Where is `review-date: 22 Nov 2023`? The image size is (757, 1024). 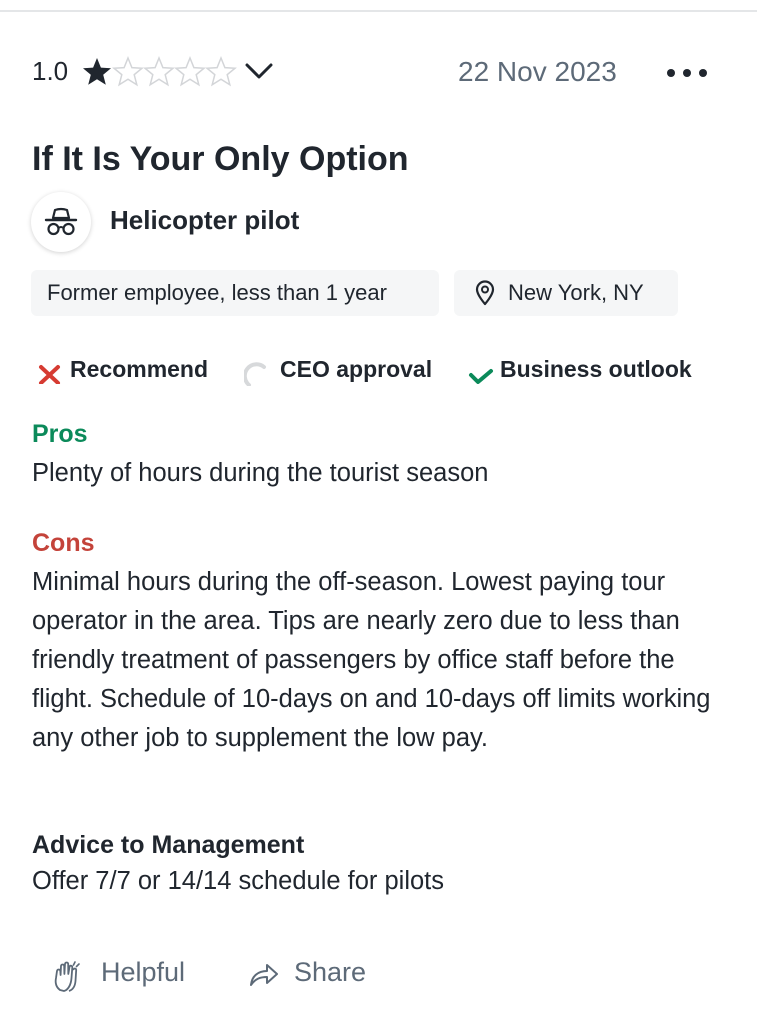 review-date: 22 Nov 2023 is located at coordinates (537, 71).